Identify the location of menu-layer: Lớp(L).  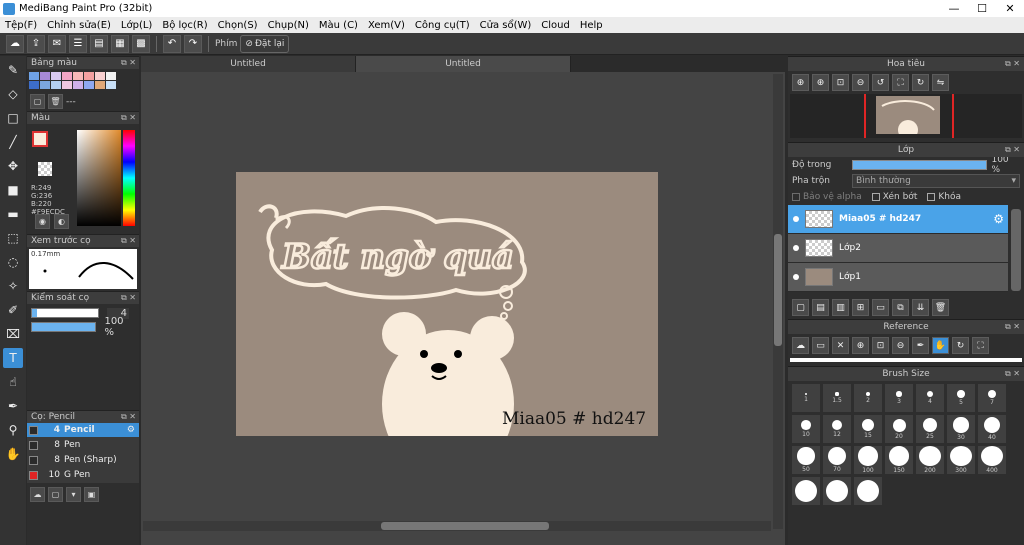
(136, 25).